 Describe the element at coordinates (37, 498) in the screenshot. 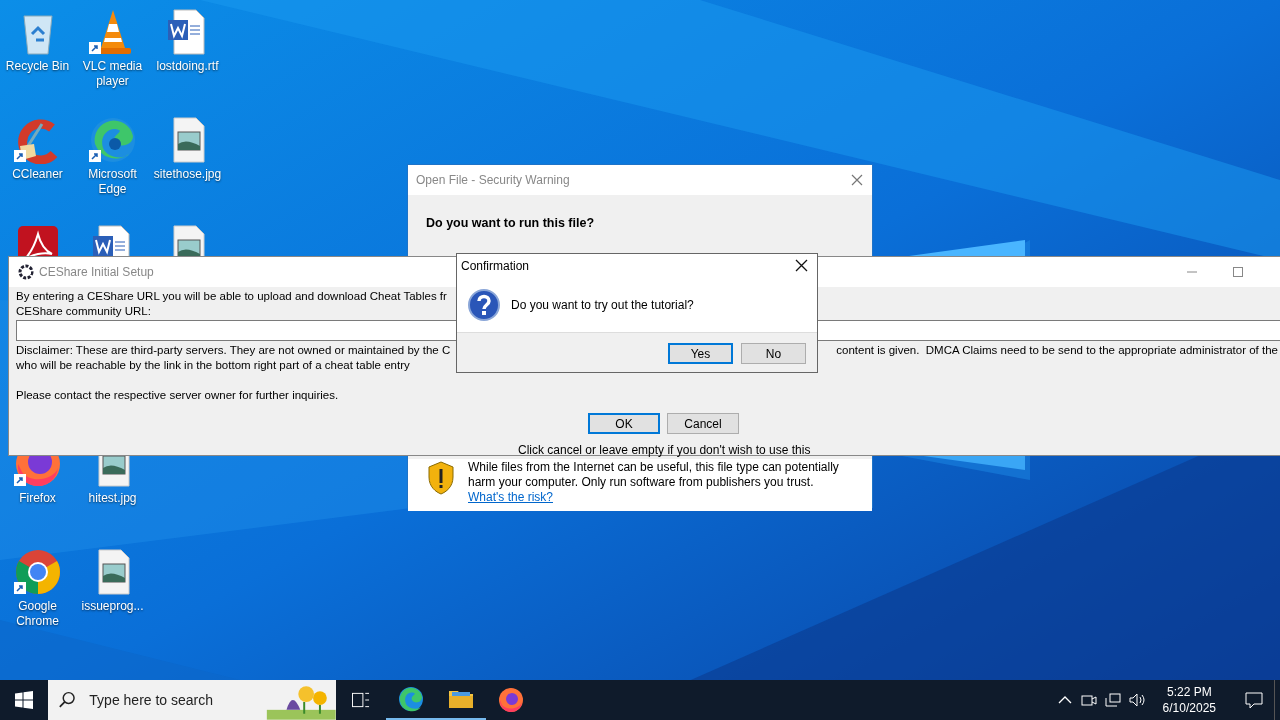

I see `icon-label: Firefox` at that location.